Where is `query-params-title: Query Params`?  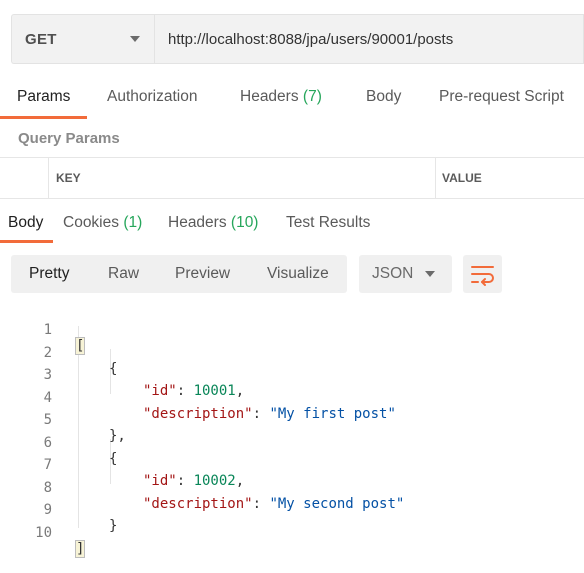
query-params-title: Query Params is located at coordinates (69, 138).